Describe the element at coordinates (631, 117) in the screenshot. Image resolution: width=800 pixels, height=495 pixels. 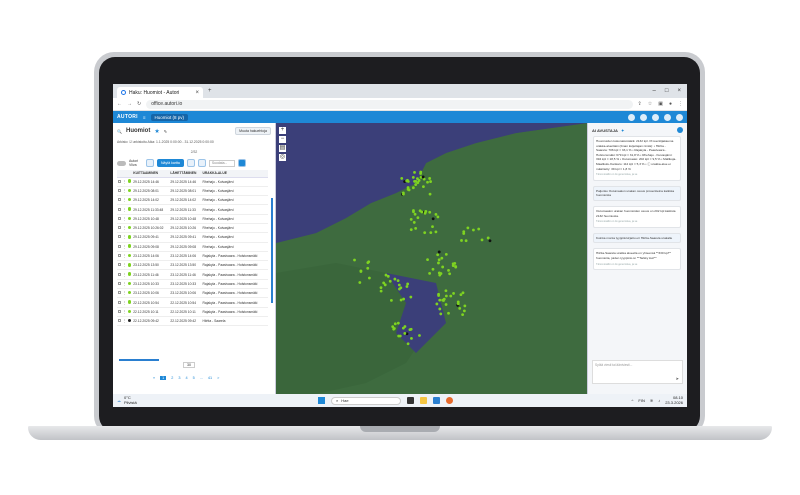
I see `ai-assistant-icon` at that location.